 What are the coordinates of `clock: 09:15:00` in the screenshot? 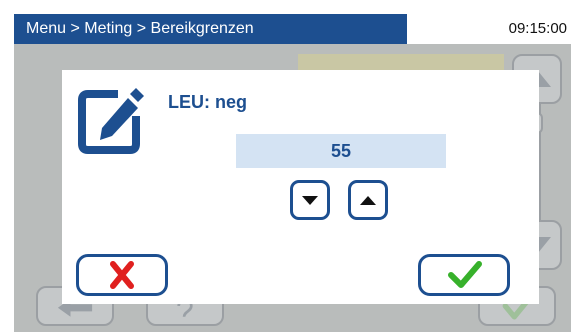 It's located at (488, 29).